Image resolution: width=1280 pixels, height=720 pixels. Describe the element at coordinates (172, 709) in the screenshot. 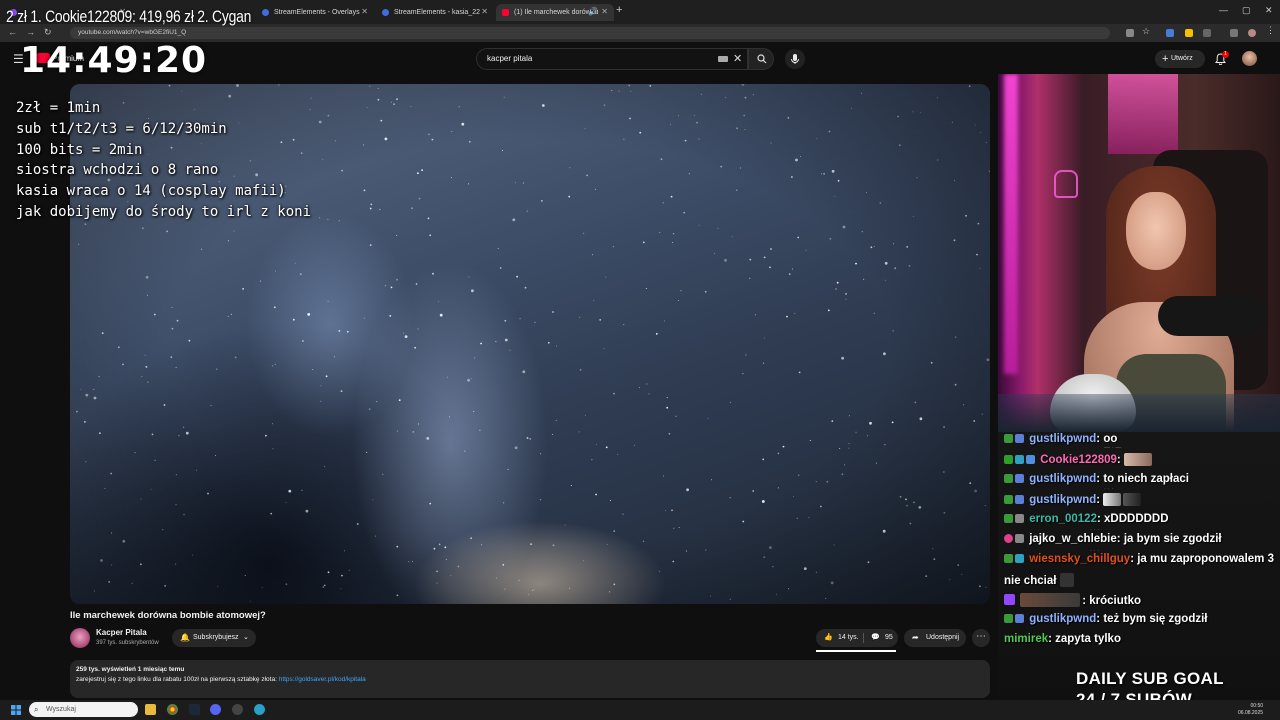

I see `chrome-icon` at that location.